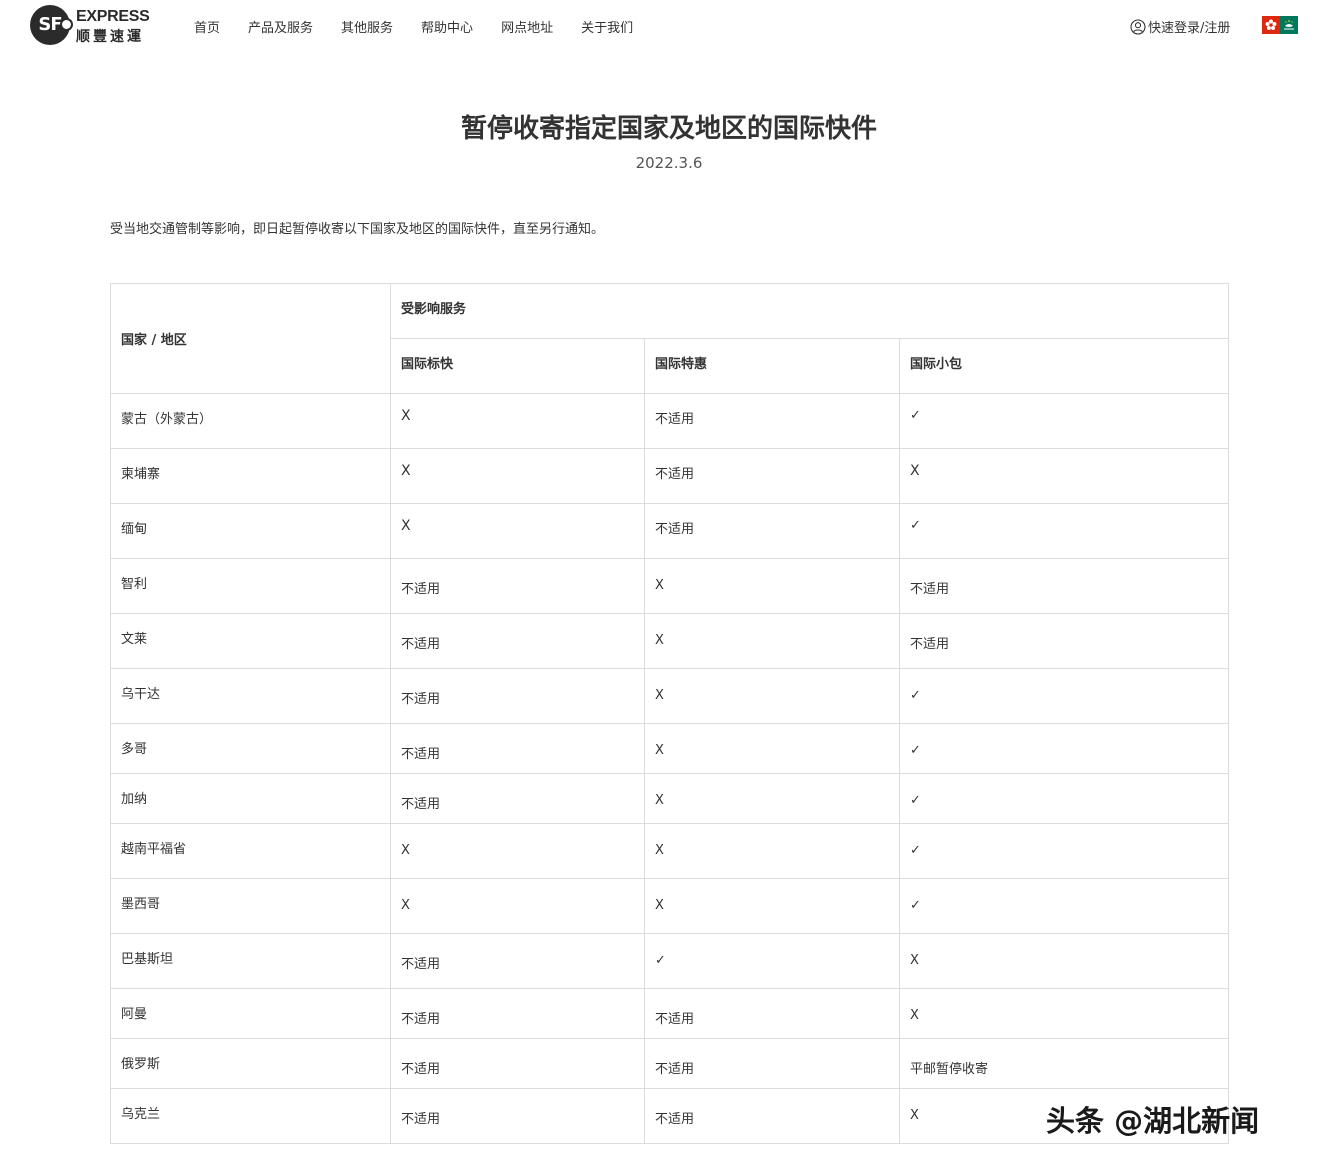 The height and width of the screenshot is (1165, 1318). What do you see at coordinates (250, 961) in the screenshot?
I see `country-cell: 巴基斯坦` at bounding box center [250, 961].